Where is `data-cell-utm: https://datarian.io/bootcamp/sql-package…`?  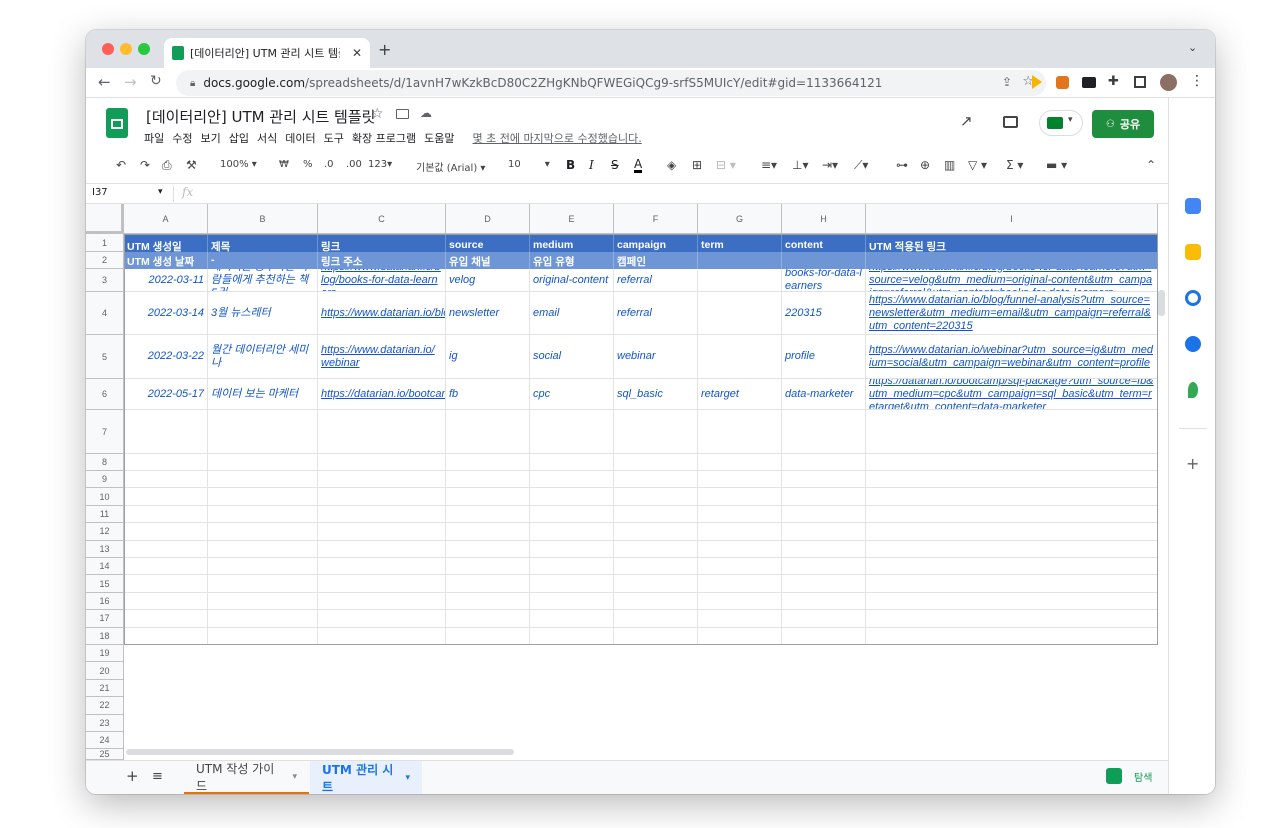
data-cell-utm: https://datarian.io/bootcamp/sql-package… is located at coordinates (1012, 394).